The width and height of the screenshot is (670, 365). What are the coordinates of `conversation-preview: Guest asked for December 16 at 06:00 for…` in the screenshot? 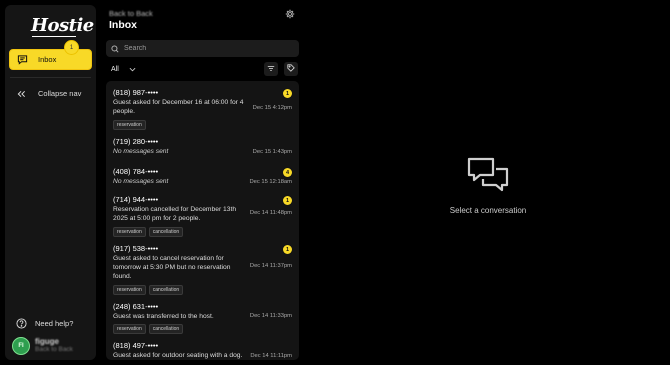 It's located at (178, 107).